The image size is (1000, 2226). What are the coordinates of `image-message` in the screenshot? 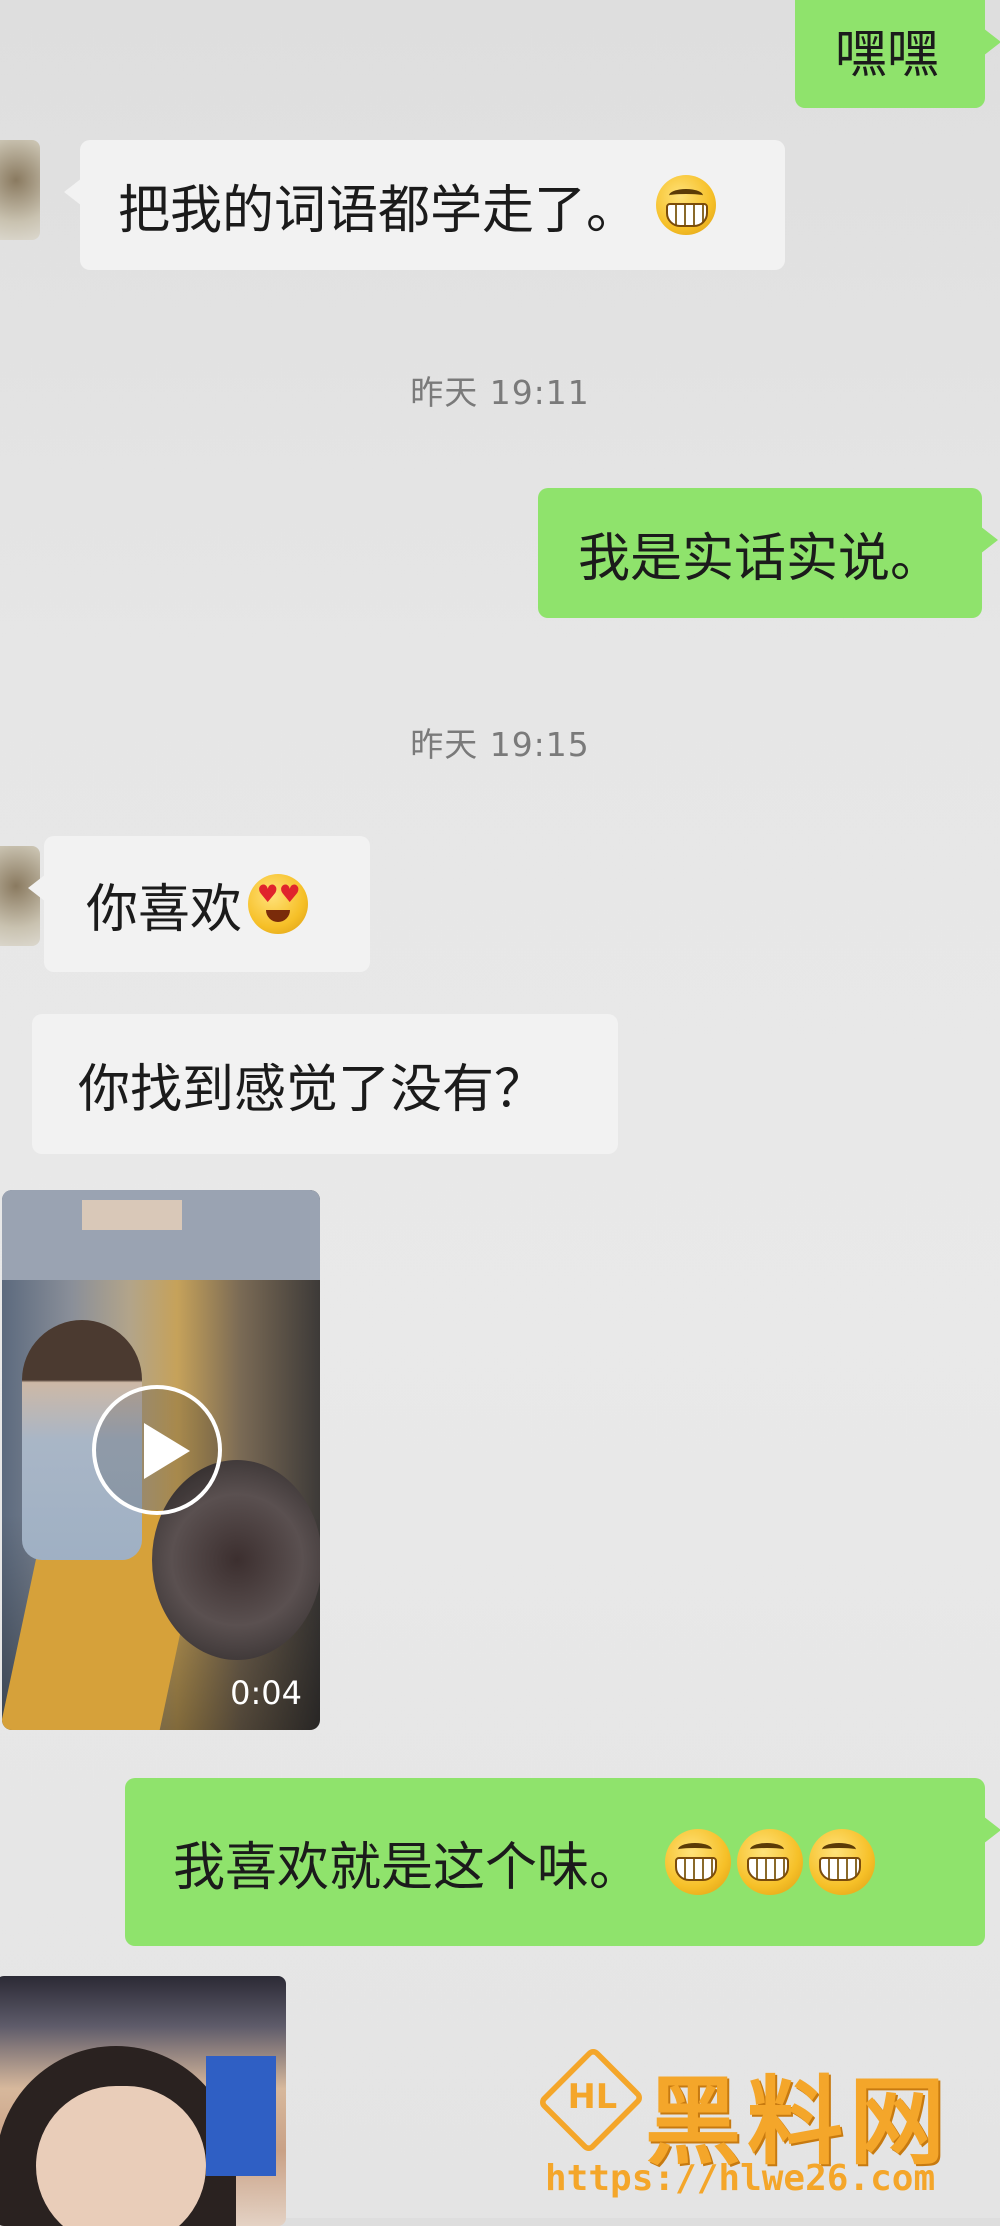 It's located at (143, 2101).